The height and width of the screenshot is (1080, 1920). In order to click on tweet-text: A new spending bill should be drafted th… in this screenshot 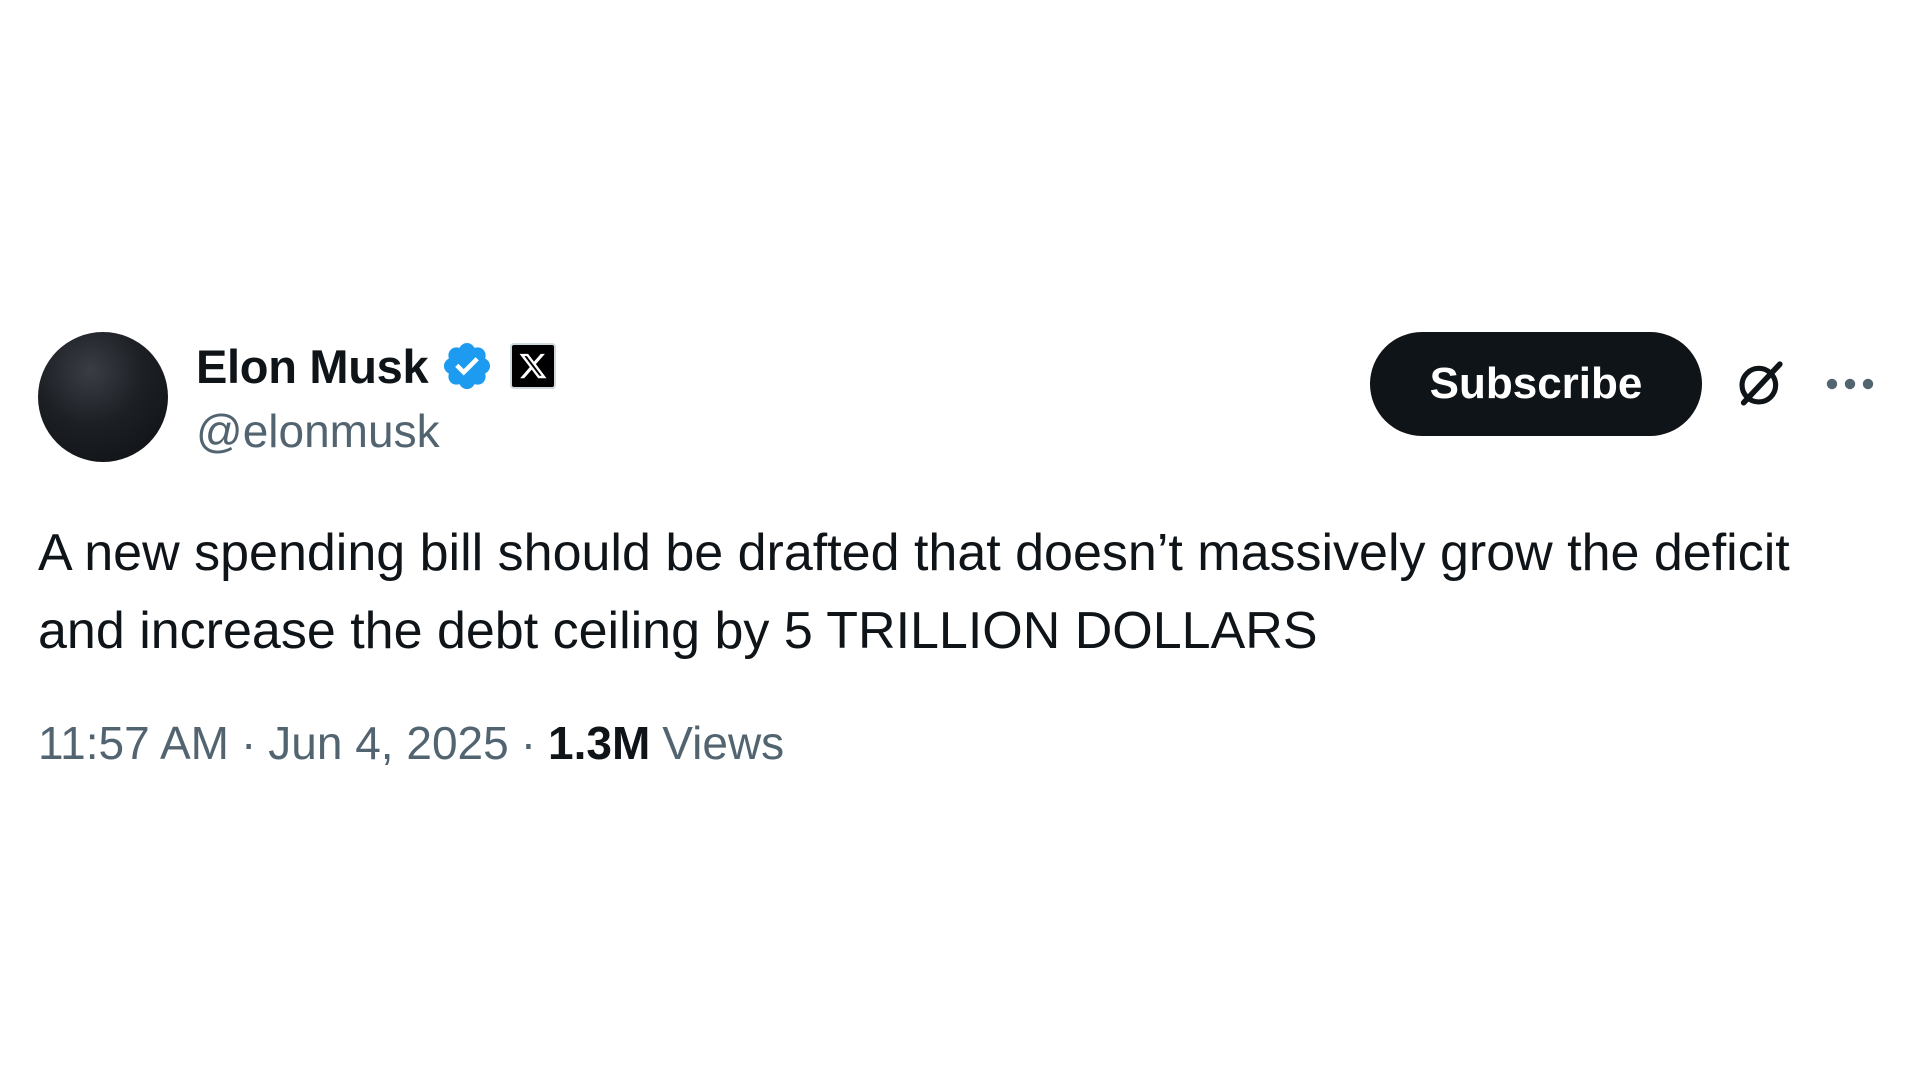, I will do `click(914, 592)`.